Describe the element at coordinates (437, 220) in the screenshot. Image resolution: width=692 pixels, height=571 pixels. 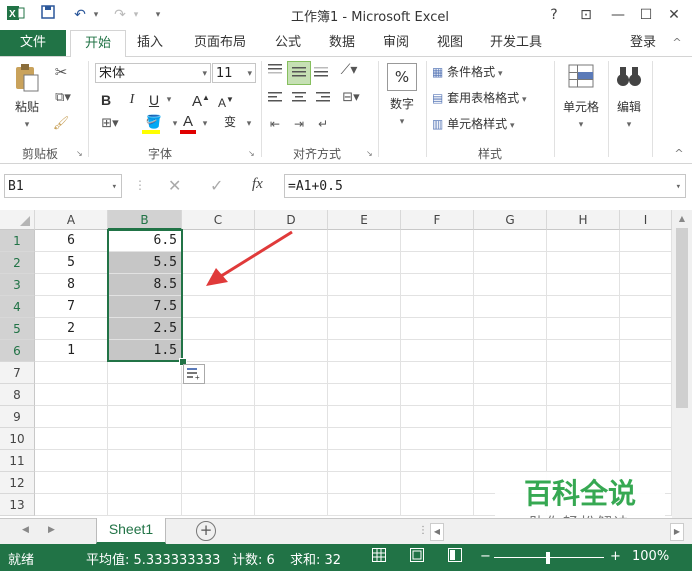
I see `column-header-f: F` at that location.